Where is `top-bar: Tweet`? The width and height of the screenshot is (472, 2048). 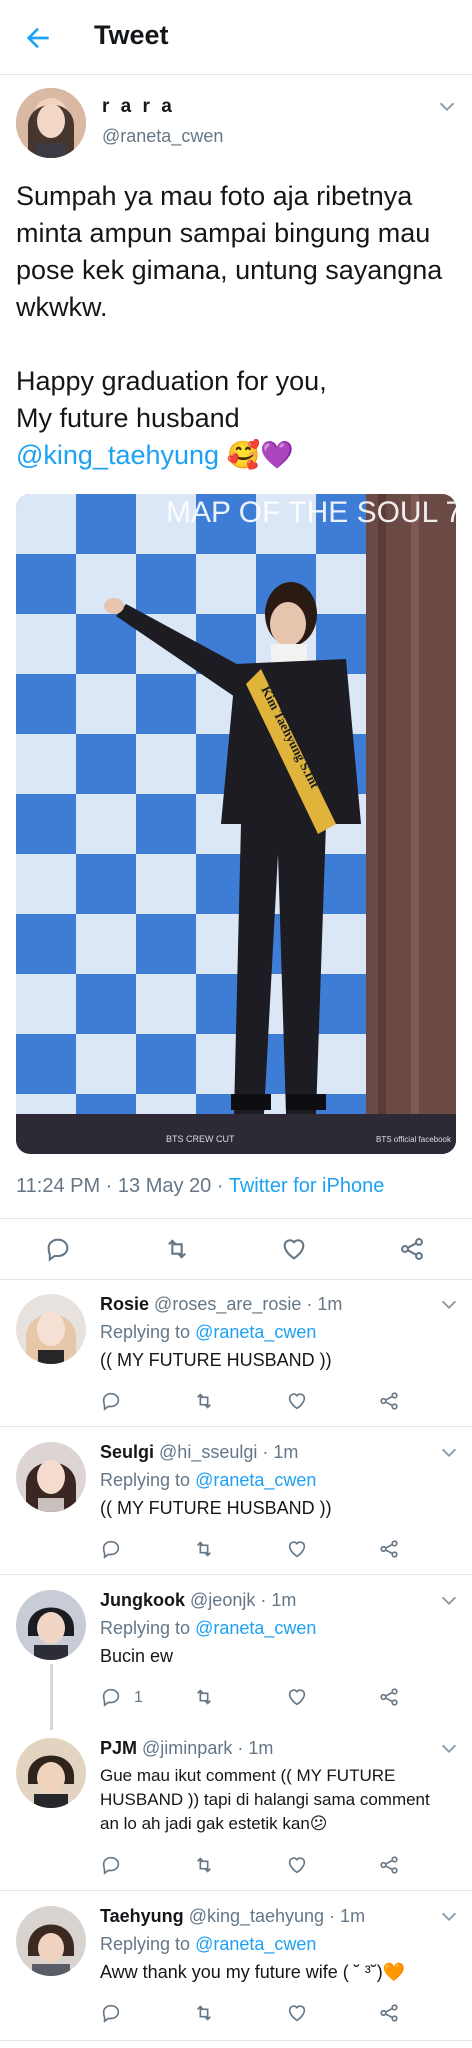 top-bar: Tweet is located at coordinates (236, 37).